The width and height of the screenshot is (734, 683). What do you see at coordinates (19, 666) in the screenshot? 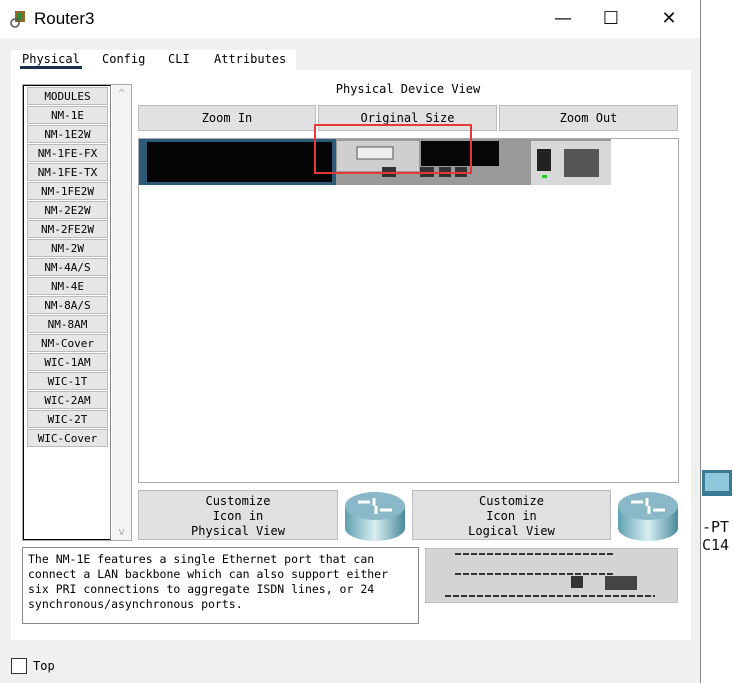
I see `top-checkbox` at bounding box center [19, 666].